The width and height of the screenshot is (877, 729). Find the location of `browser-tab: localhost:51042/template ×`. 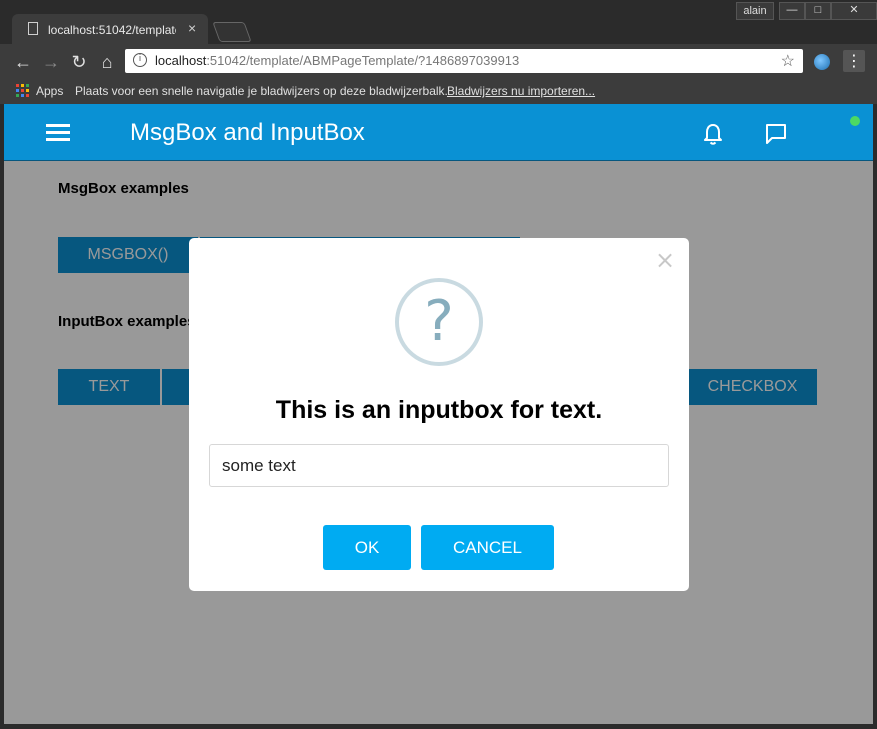

browser-tab: localhost:51042/template × is located at coordinates (110, 29).